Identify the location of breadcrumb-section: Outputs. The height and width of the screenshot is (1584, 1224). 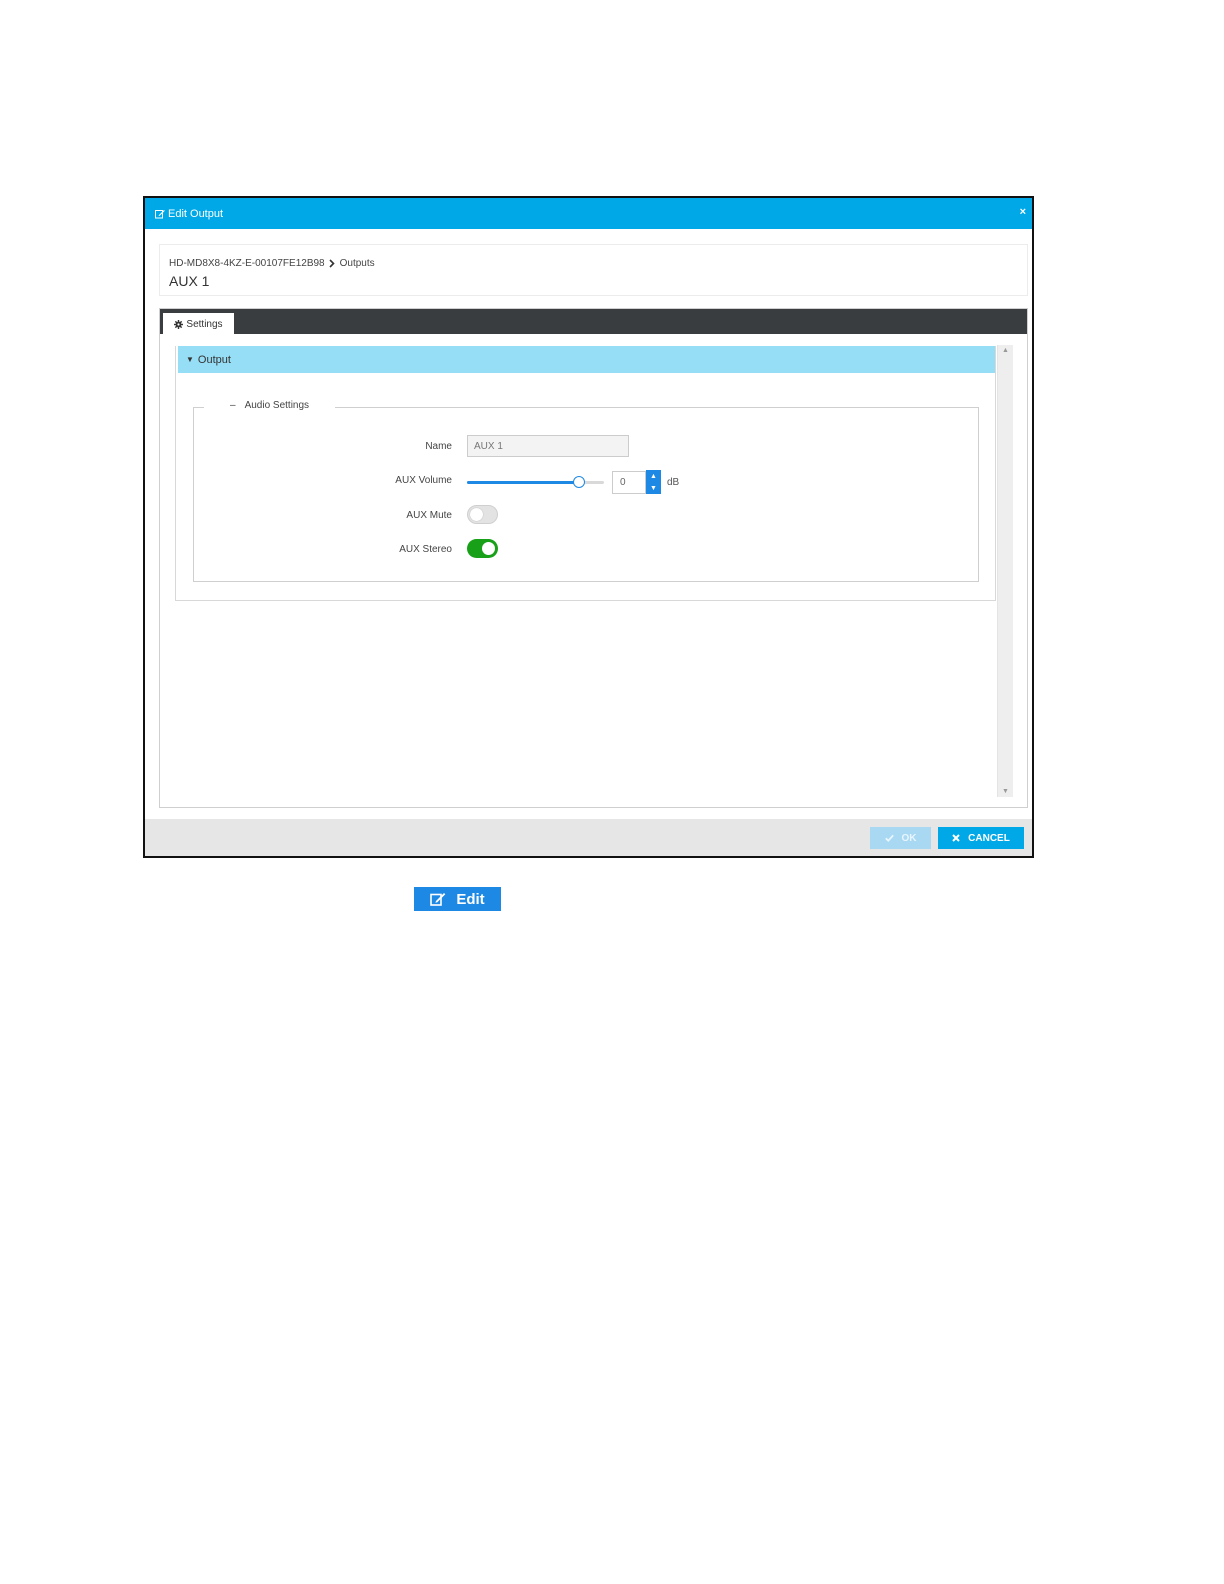
(357, 263).